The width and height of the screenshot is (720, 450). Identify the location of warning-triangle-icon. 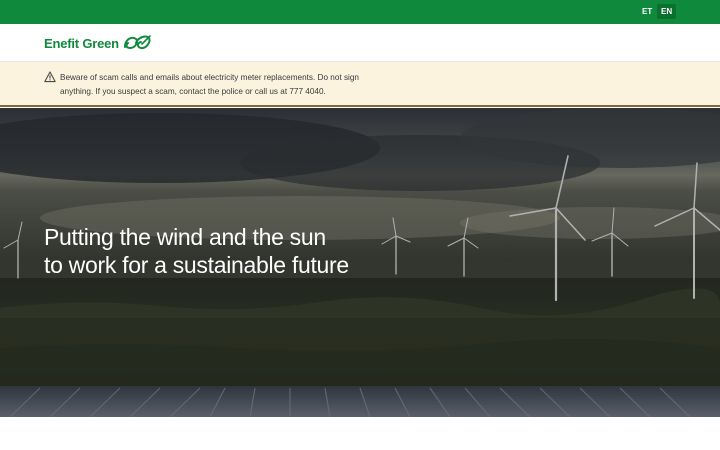
(50, 77).